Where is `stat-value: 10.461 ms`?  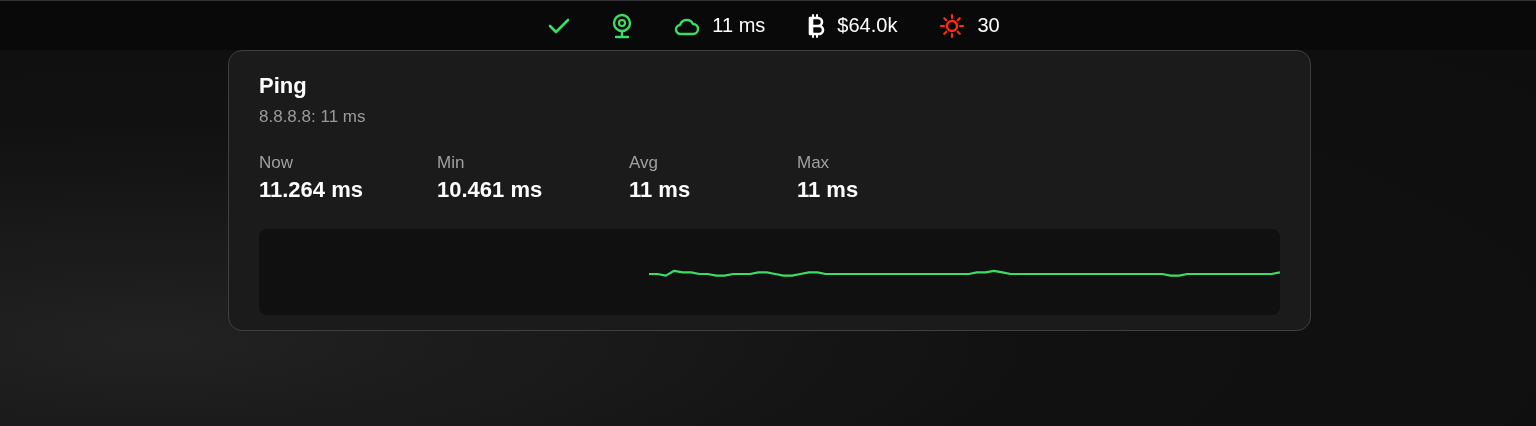
stat-value: 10.461 ms is located at coordinates (490, 190).